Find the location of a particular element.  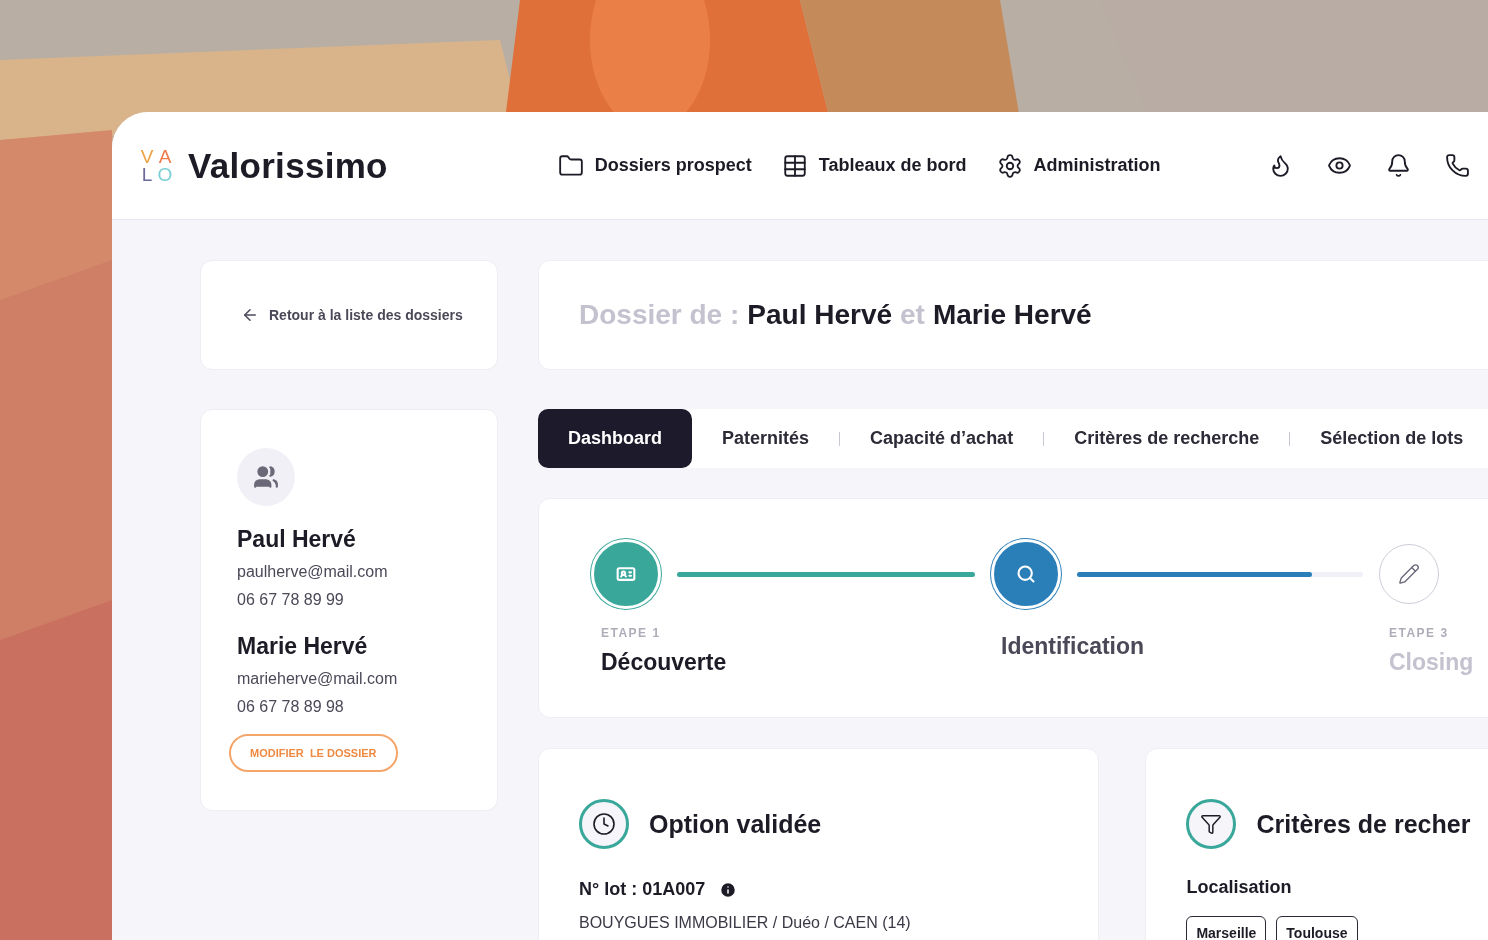

step-title: Identification is located at coordinates (1073, 646).